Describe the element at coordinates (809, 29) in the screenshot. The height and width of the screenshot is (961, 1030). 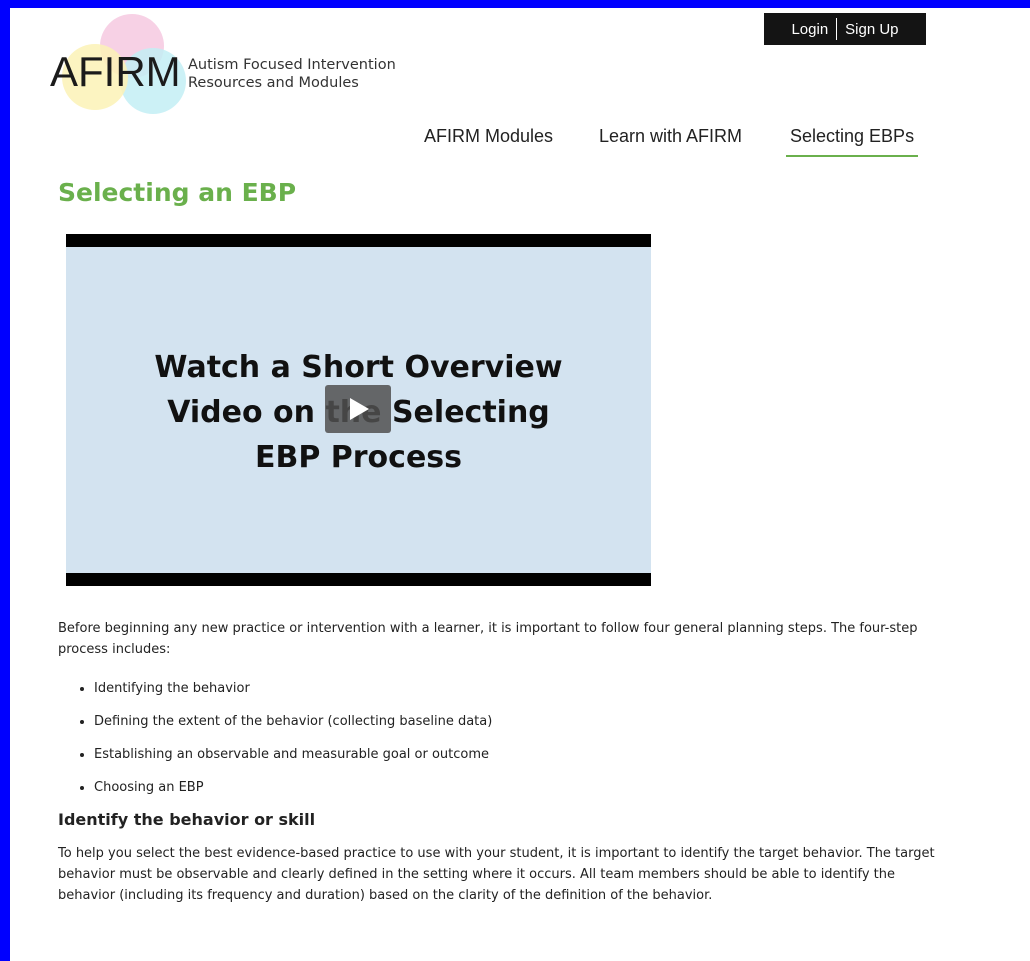
I see `login-button: Login` at that location.